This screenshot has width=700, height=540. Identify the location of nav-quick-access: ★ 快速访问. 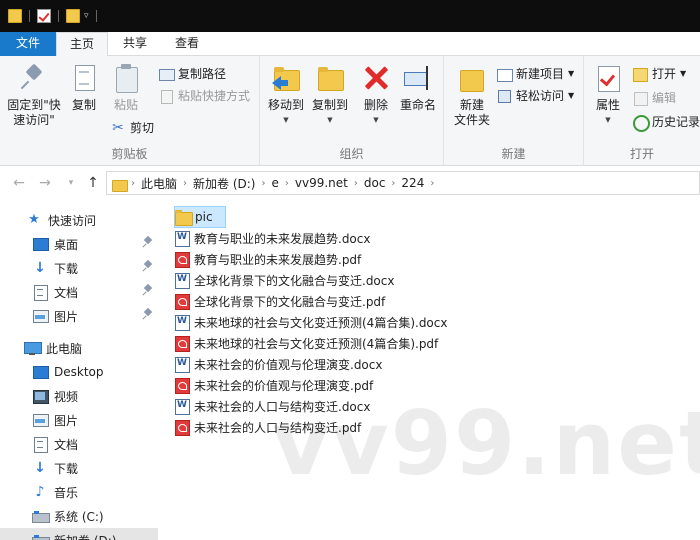
(79, 220).